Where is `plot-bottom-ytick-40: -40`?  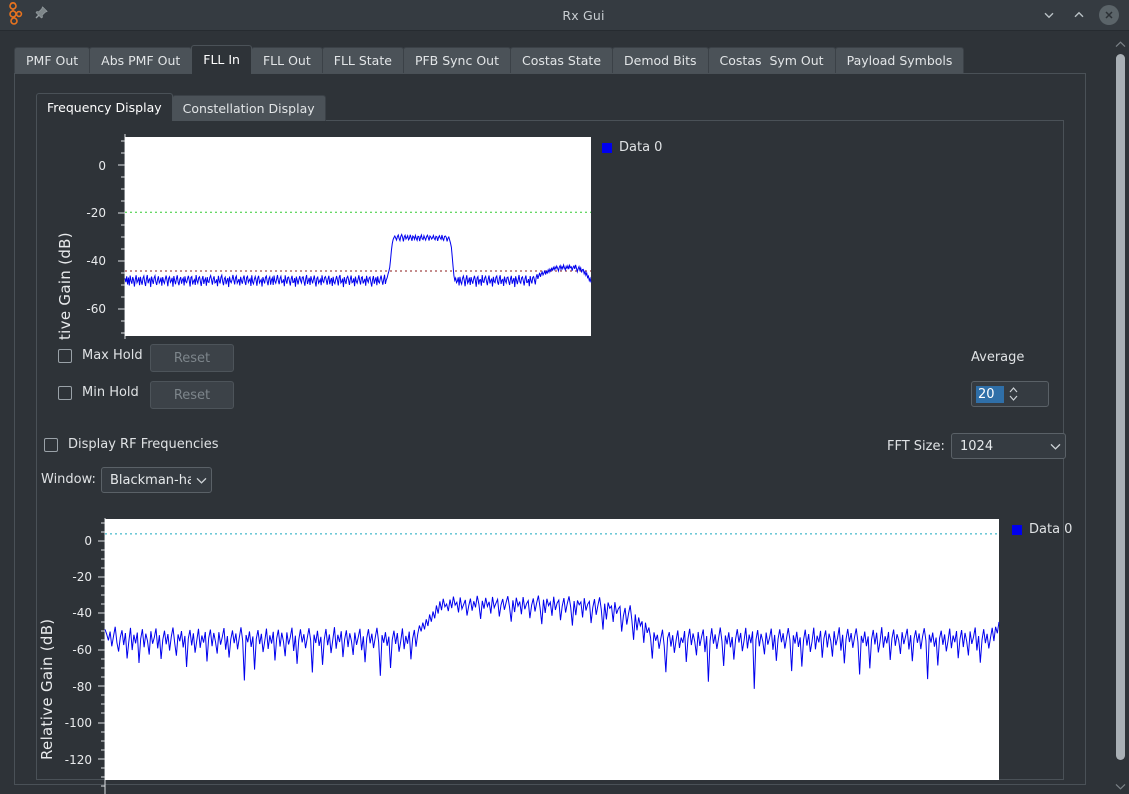
plot-bottom-ytick-40: -40 is located at coordinates (82, 613).